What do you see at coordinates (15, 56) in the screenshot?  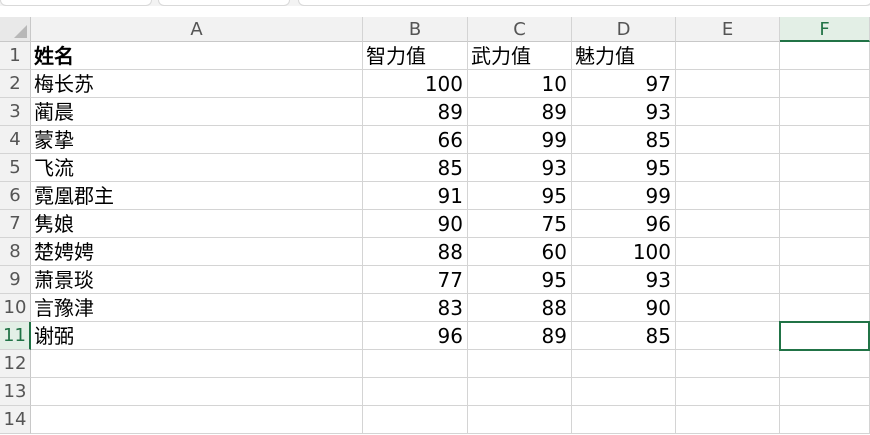 I see `row-header: 1` at bounding box center [15, 56].